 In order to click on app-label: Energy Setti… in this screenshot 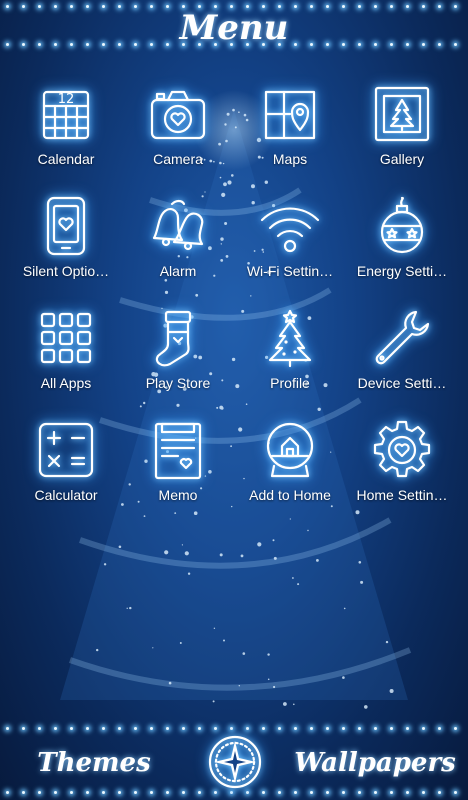, I will do `click(402, 271)`.